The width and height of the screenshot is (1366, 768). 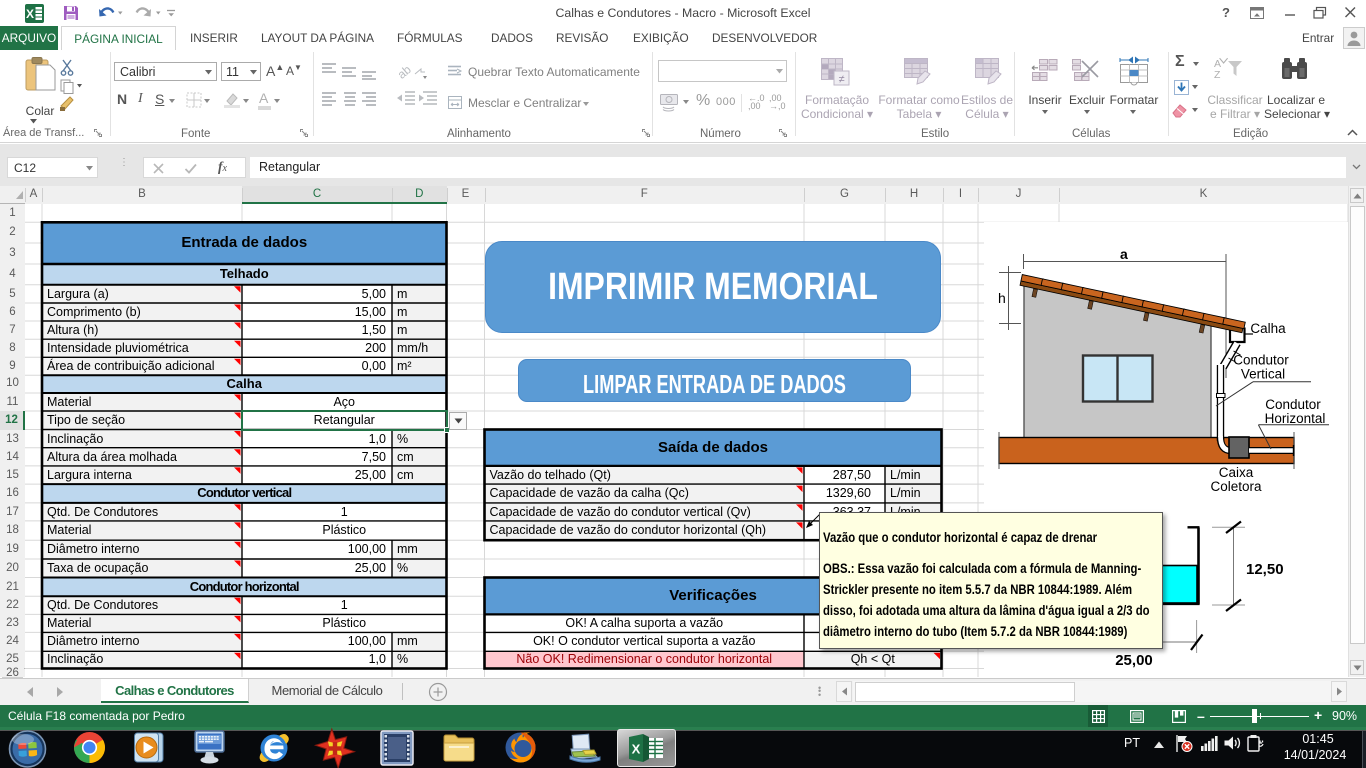 I want to click on svg-text: h, so click(x=1002, y=298).